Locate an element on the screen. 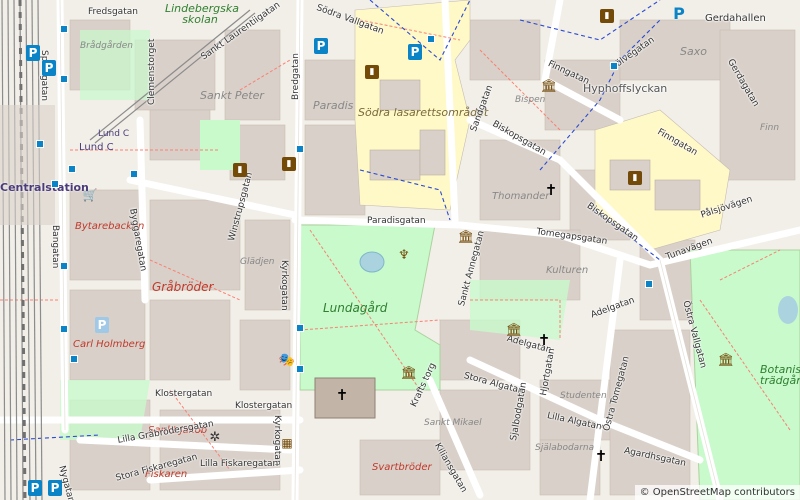 The height and width of the screenshot is (500, 800). fountain-icon: ♆ is located at coordinates (404, 255).